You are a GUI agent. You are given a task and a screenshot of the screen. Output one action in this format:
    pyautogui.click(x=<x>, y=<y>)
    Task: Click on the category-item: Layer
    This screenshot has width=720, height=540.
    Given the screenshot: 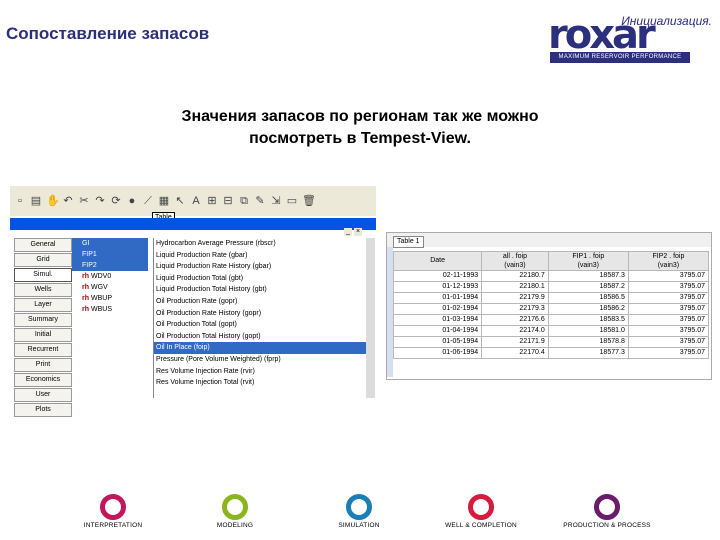 What is the action you would take?
    pyautogui.click(x=43, y=305)
    